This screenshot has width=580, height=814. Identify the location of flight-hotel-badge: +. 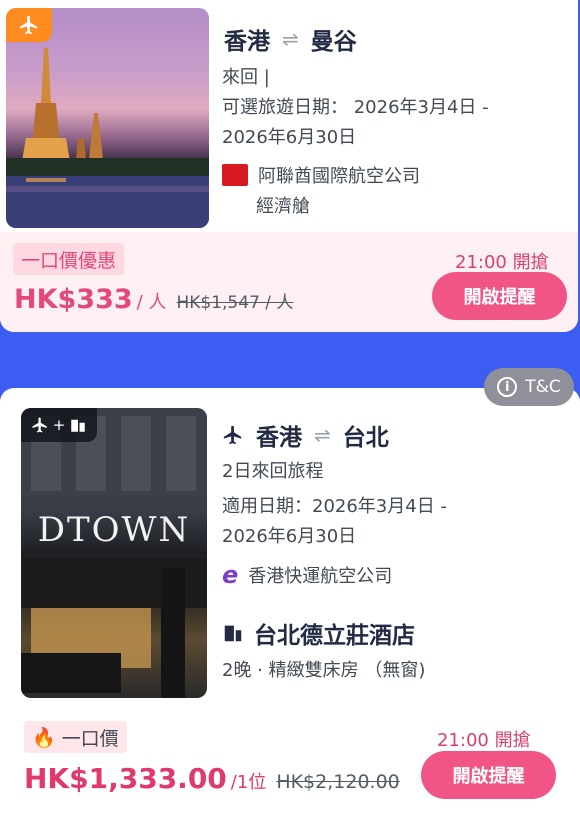
(59, 425).